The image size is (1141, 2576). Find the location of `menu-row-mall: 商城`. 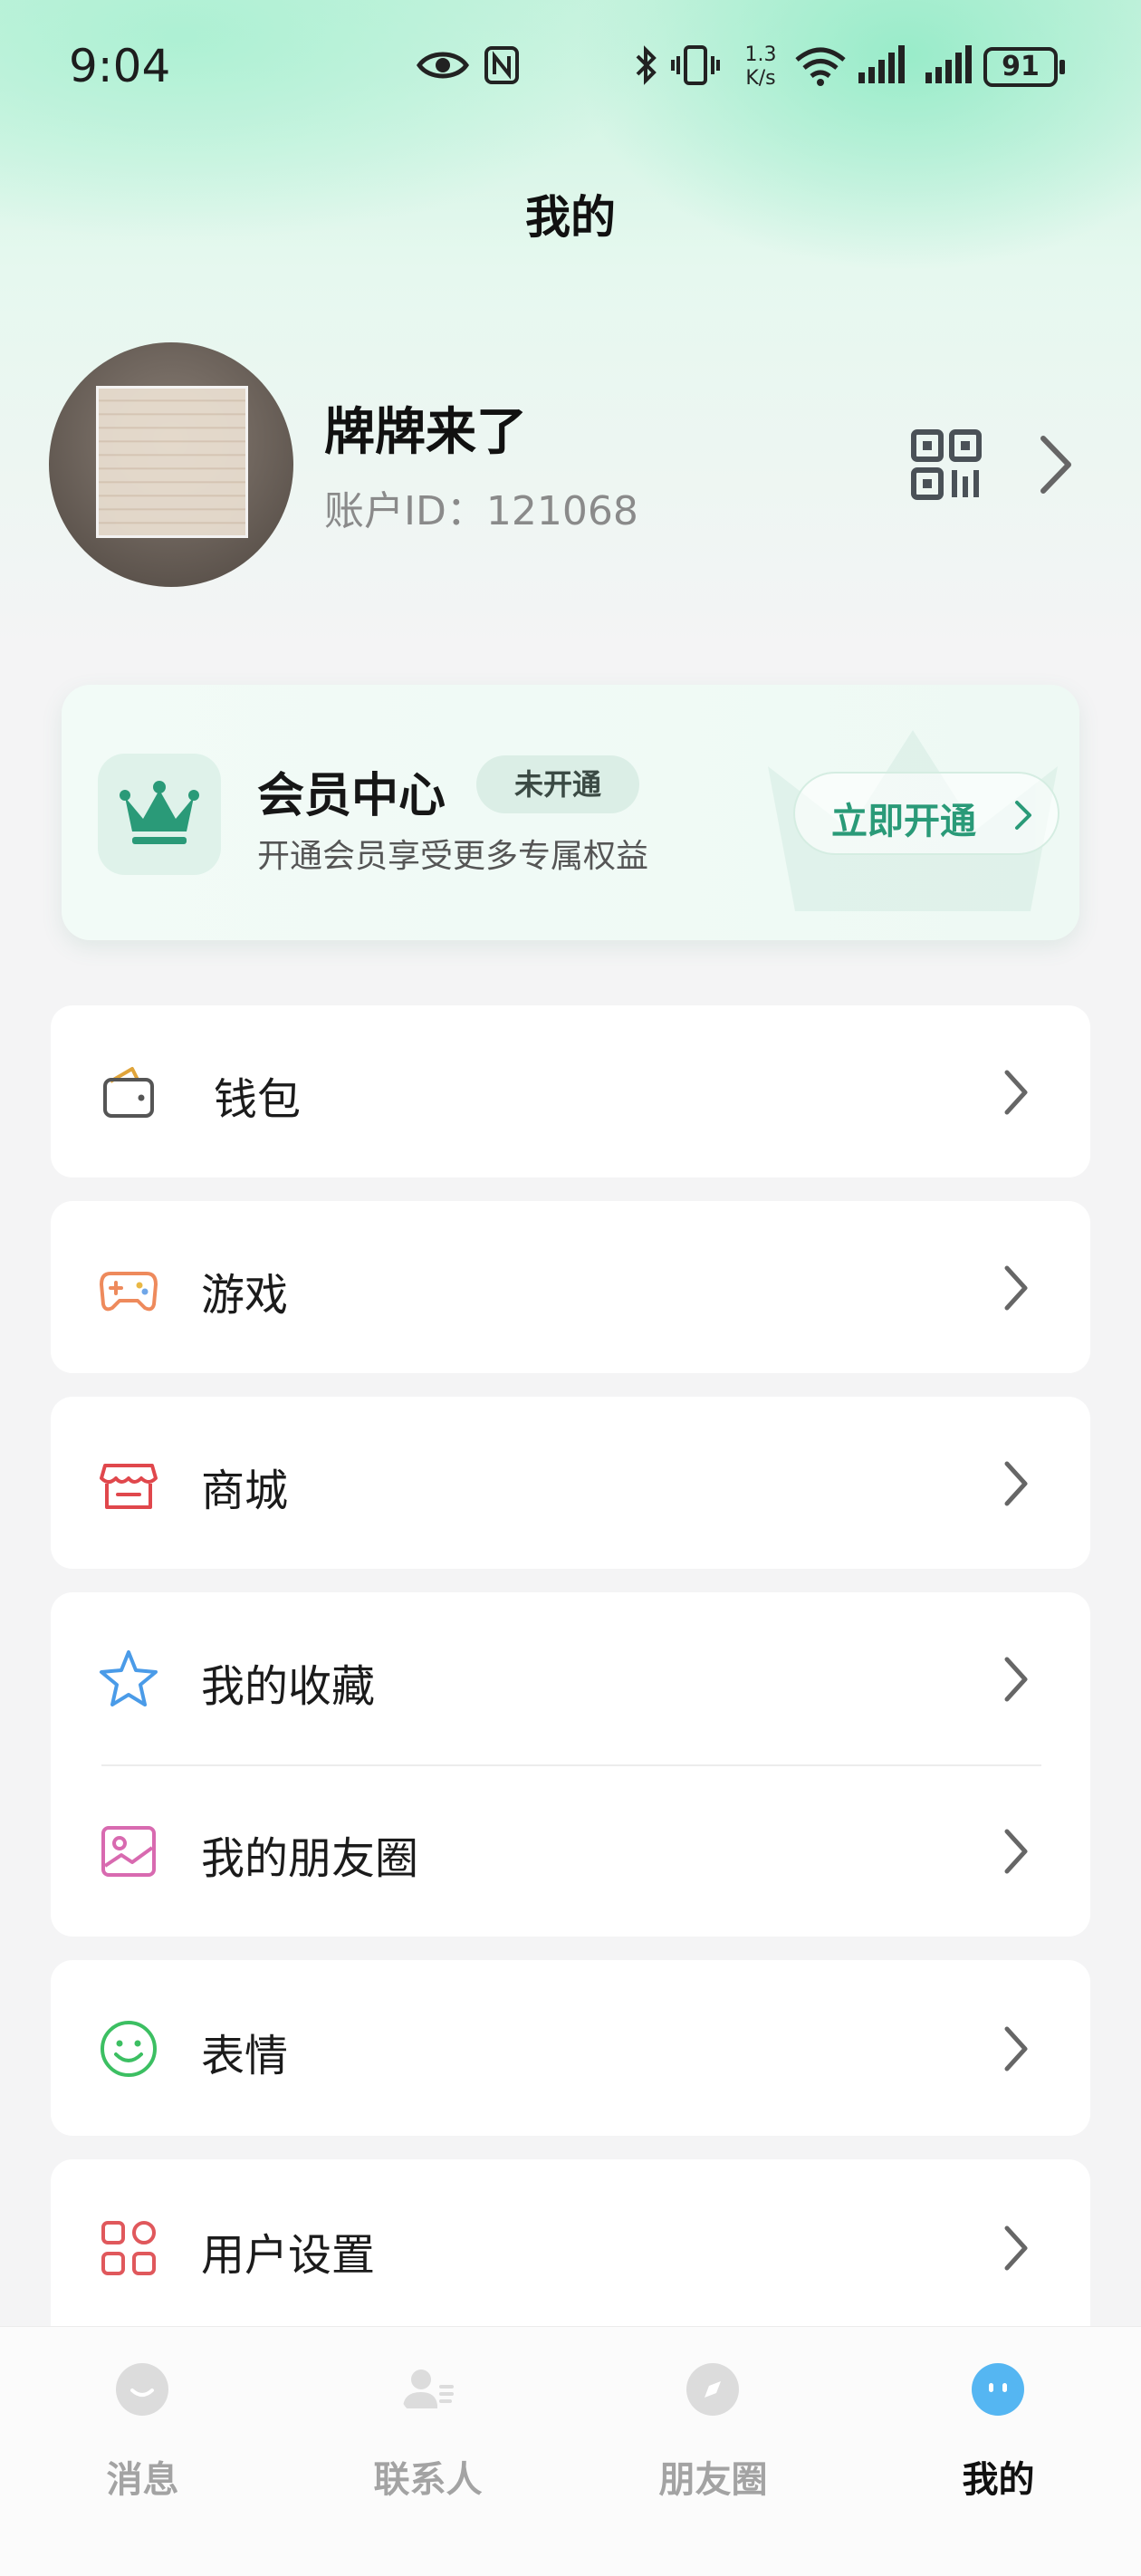

menu-row-mall: 商城 is located at coordinates (570, 1483).